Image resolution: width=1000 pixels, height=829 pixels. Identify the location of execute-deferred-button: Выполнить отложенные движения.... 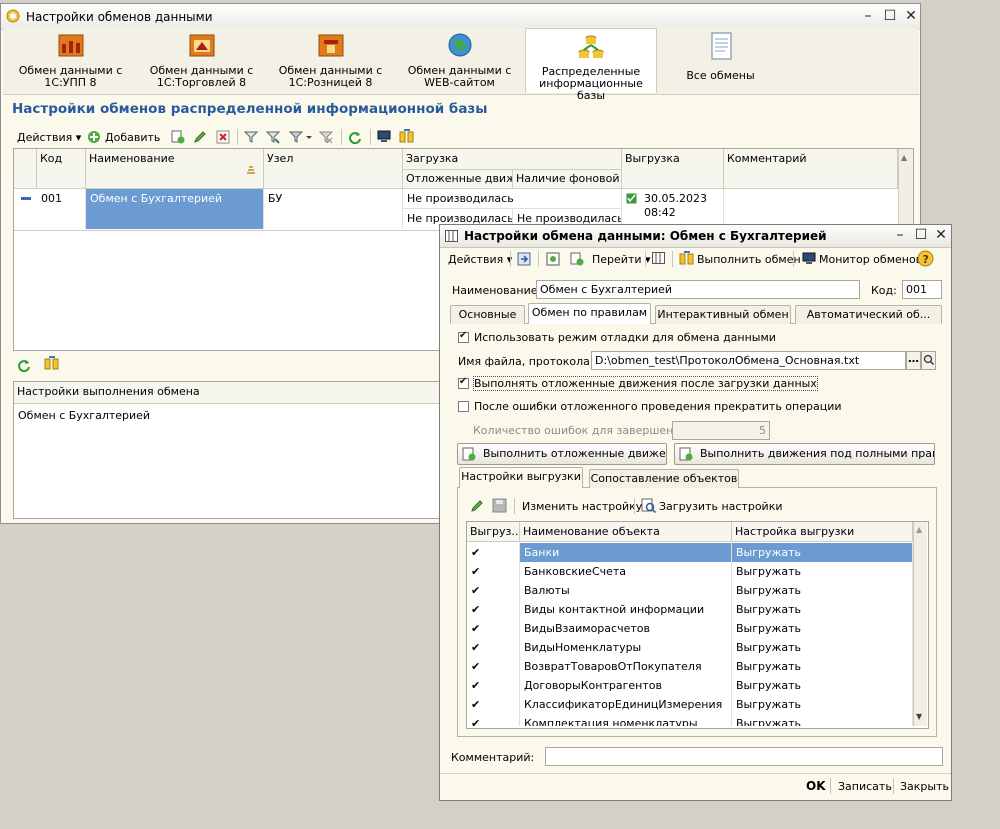
(562, 454).